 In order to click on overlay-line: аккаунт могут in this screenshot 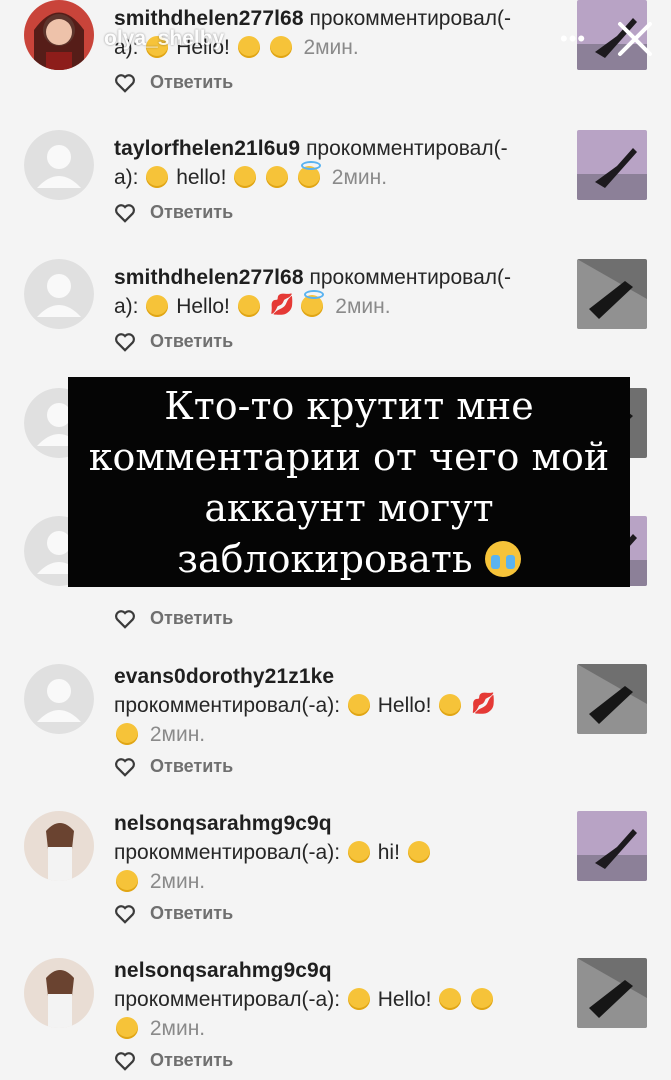, I will do `click(349, 508)`.